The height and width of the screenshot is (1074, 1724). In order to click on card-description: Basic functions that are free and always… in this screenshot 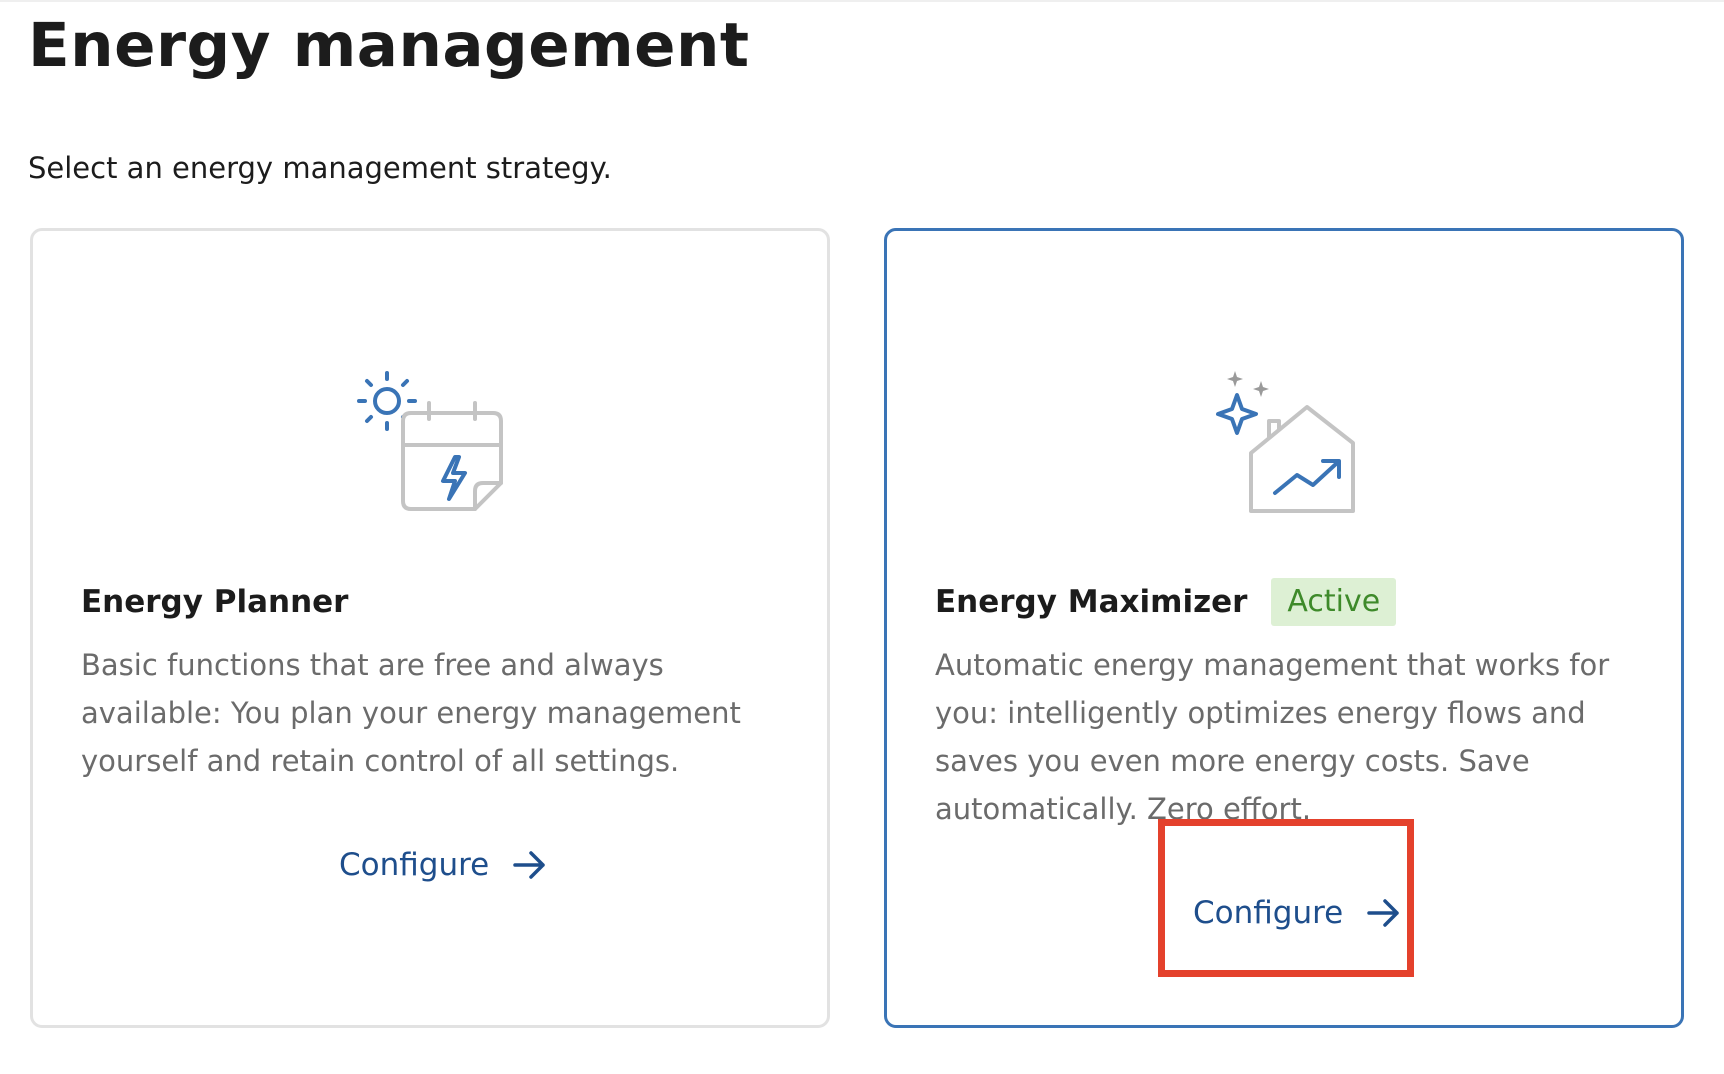, I will do `click(411, 713)`.